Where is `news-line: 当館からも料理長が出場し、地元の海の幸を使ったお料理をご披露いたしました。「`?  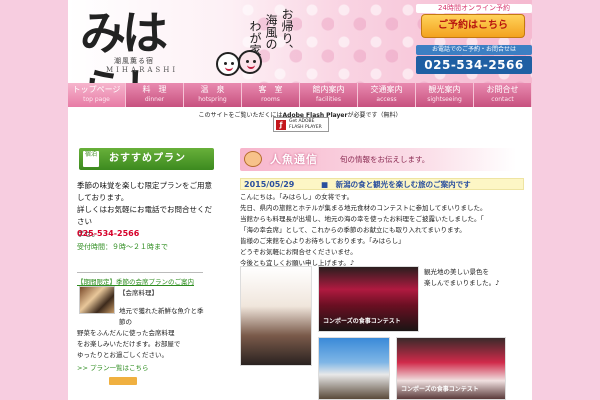
news-line: 当館からも料理長が出場し、地元の海の幸を使ったお料理をご披露いたしました。「 is located at coordinates (362, 219).